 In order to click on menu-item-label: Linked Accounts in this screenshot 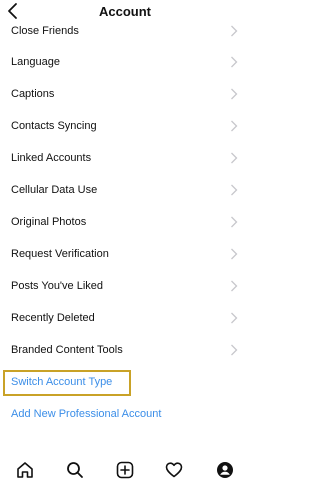, I will do `click(51, 158)`.